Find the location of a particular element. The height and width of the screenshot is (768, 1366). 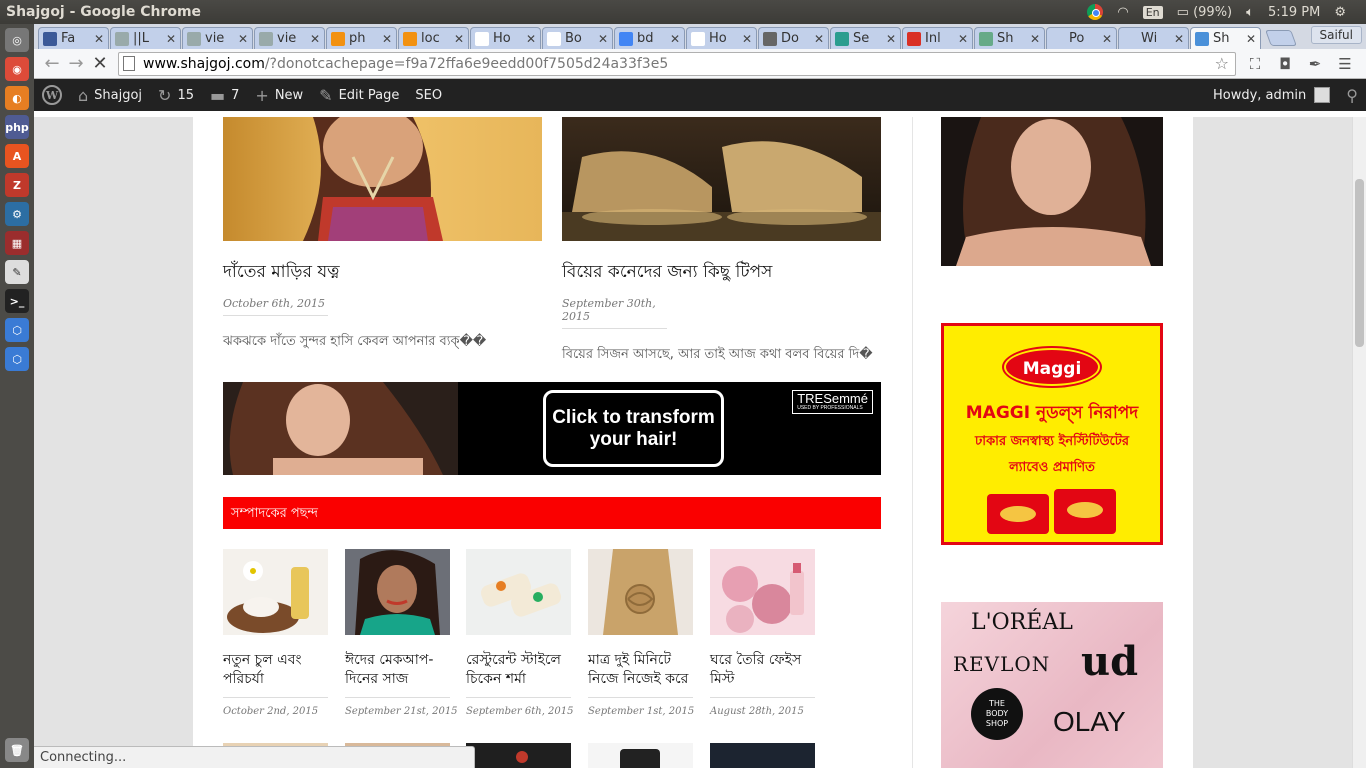

terminal-icon: >_ is located at coordinates (17, 301).